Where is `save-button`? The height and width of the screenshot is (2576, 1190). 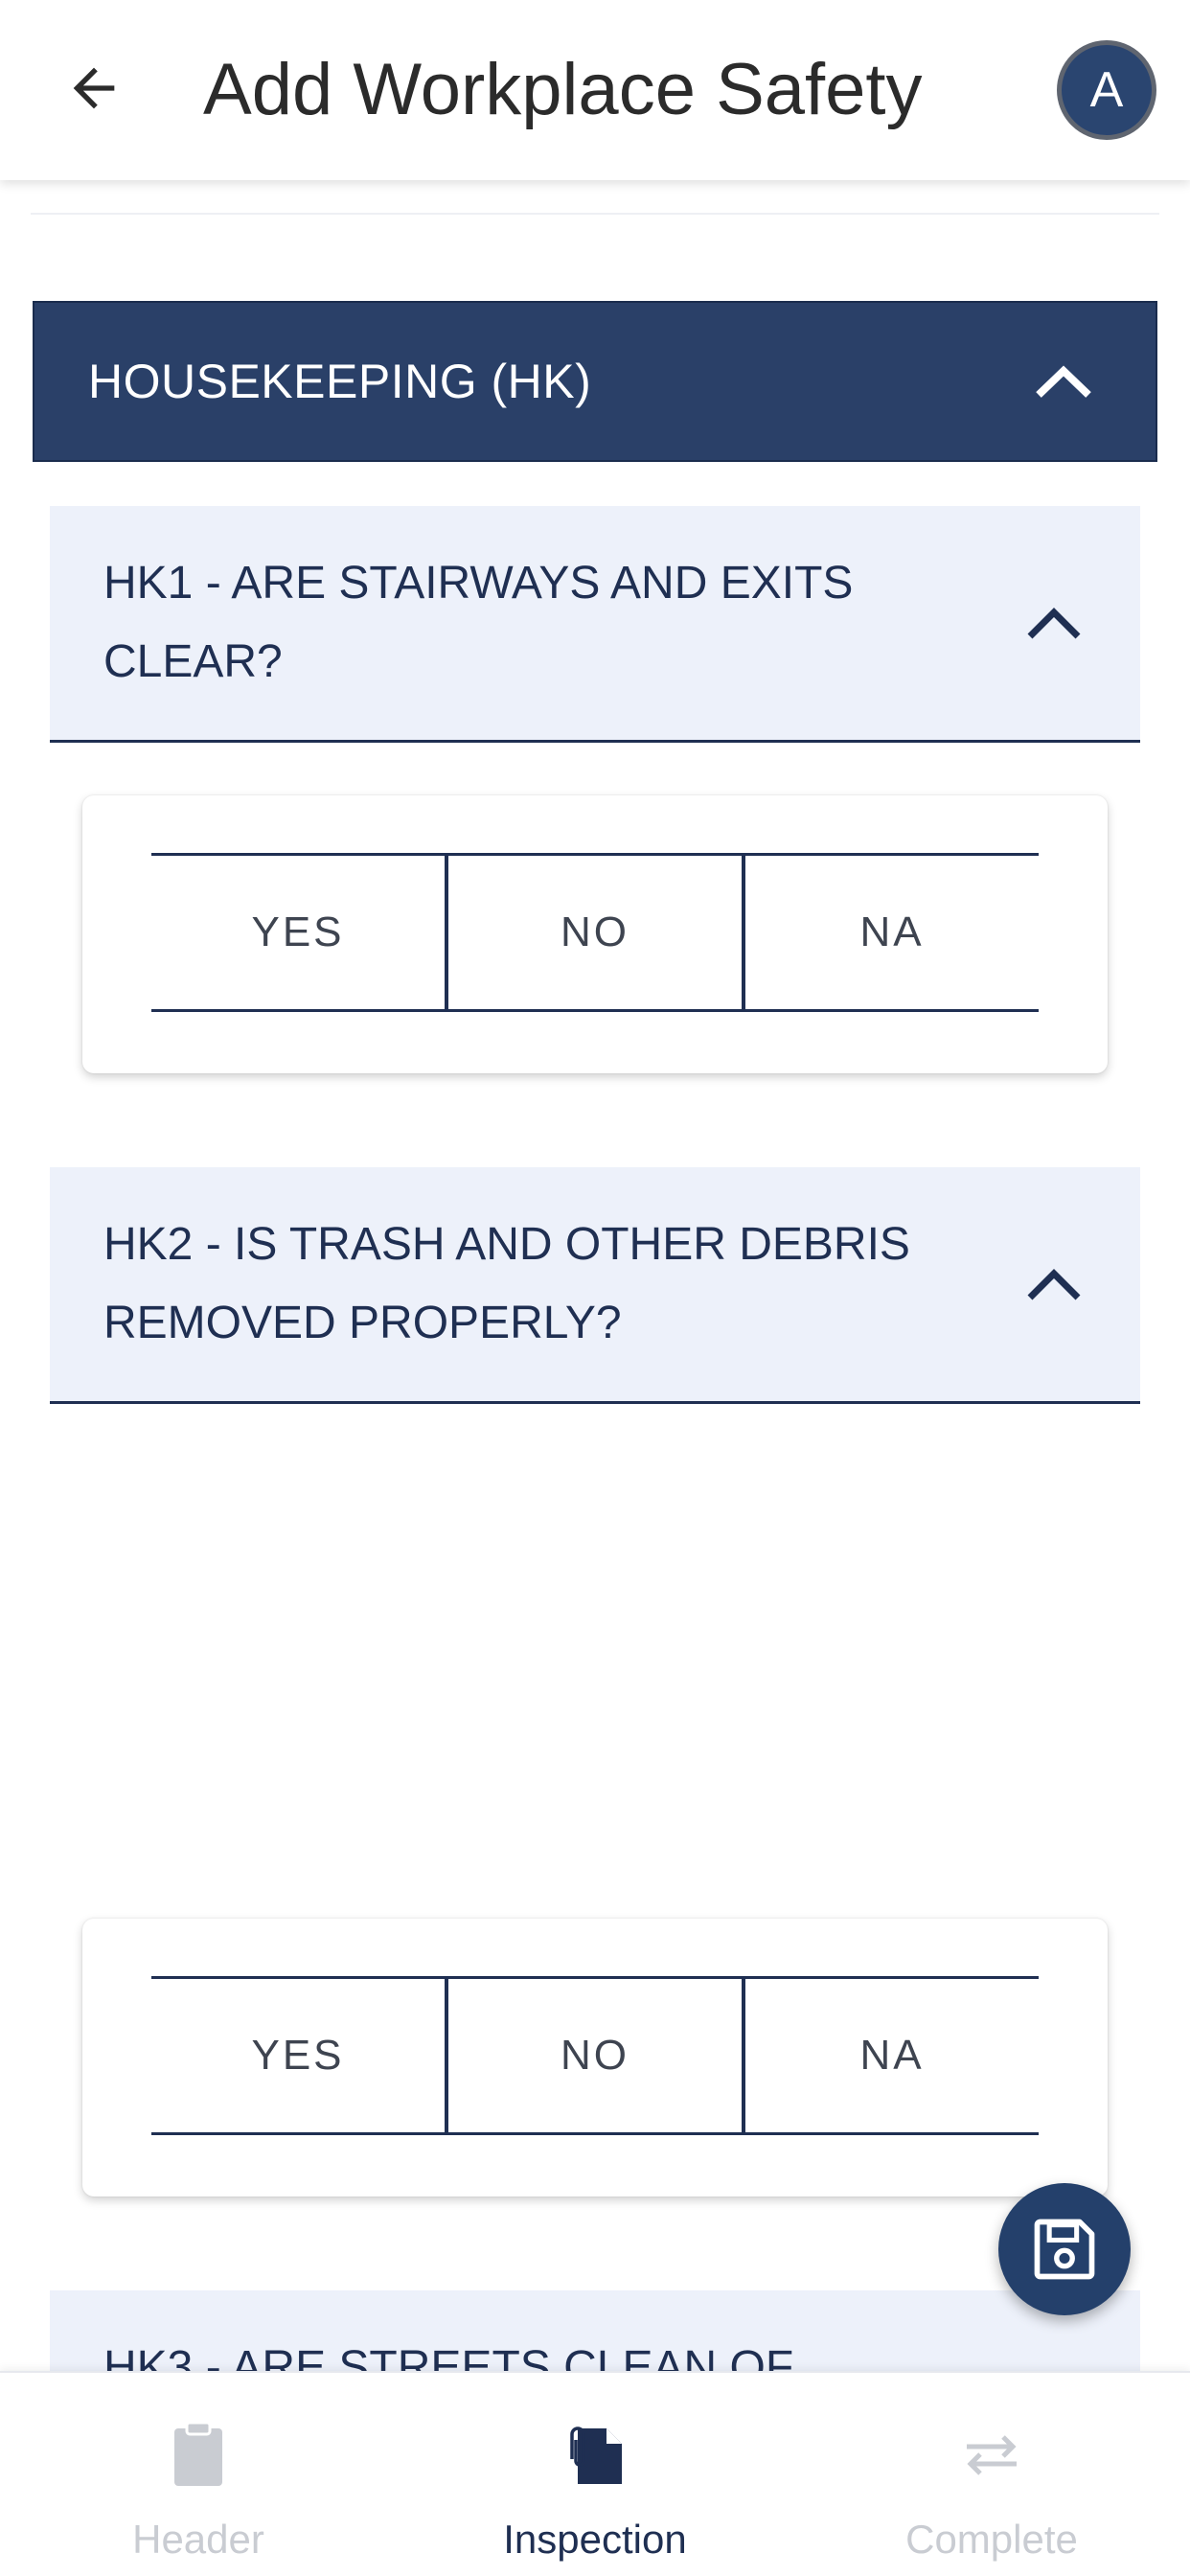 save-button is located at coordinates (1065, 2249).